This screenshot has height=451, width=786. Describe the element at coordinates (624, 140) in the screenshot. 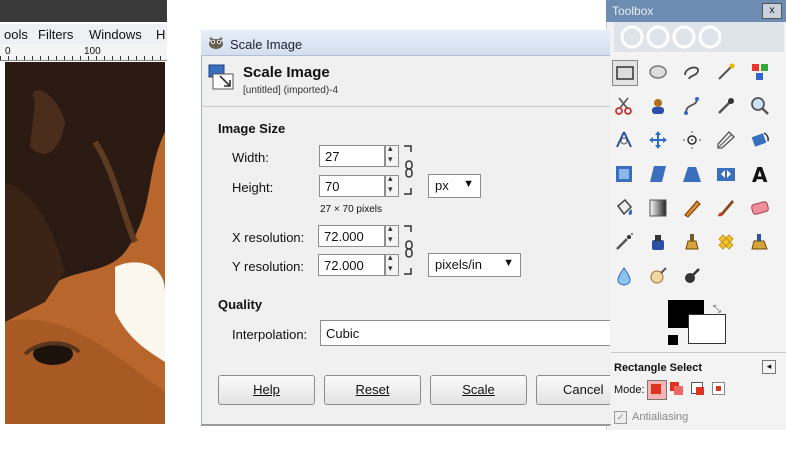

I see `measure-icon` at that location.